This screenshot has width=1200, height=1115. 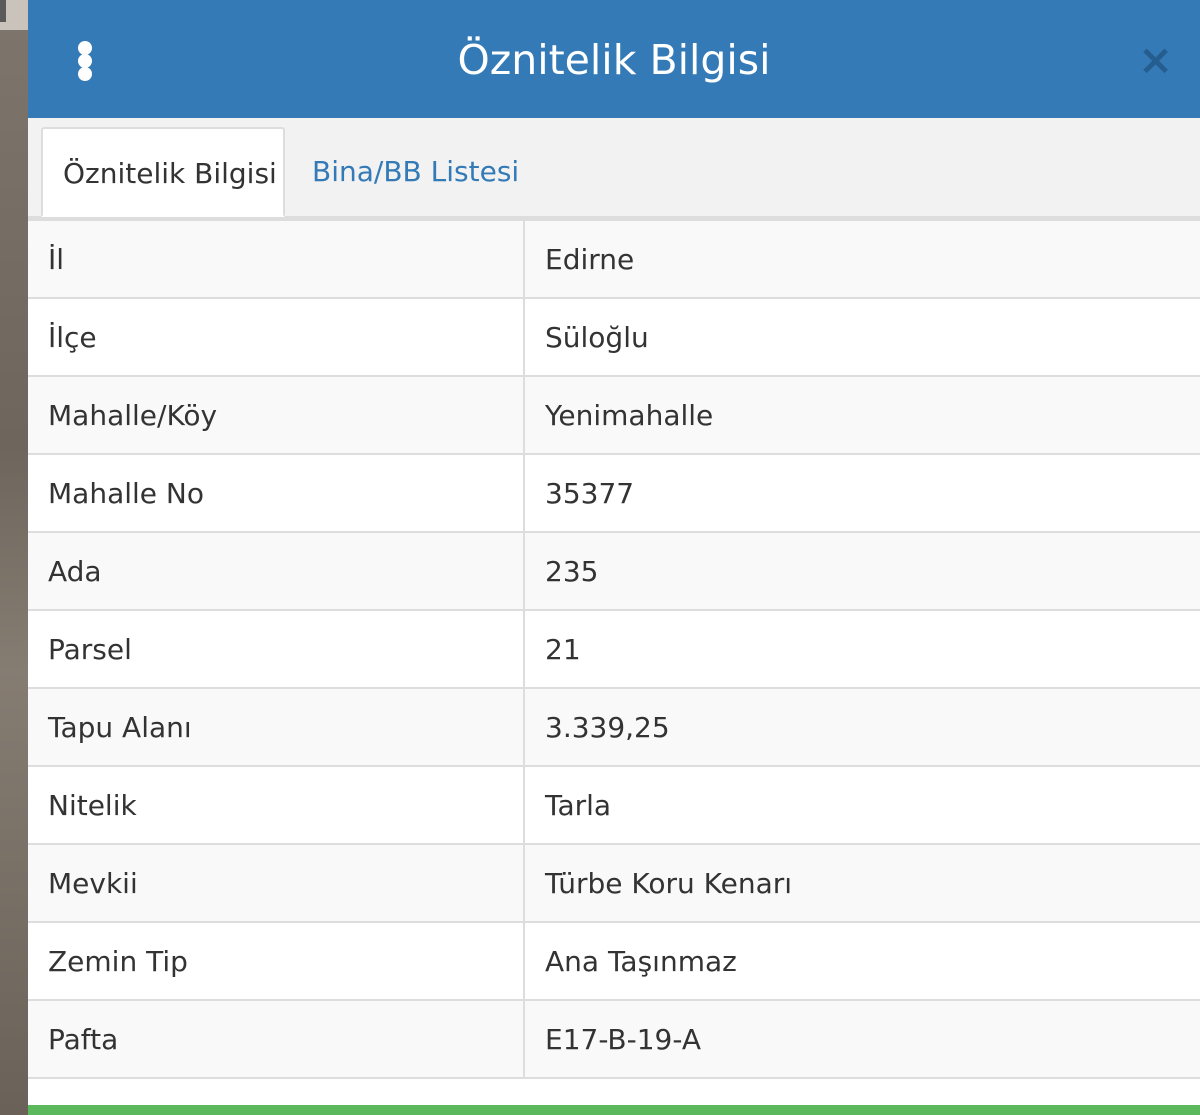 I want to click on attribute-label: Zemin Tip, so click(x=276, y=961).